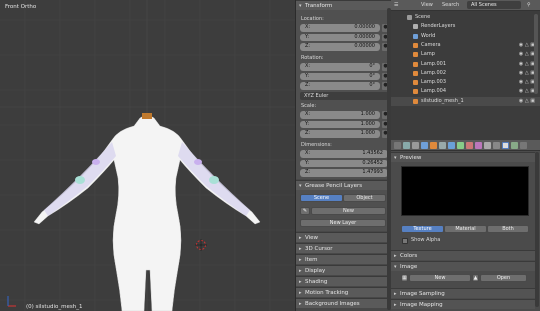  I want to click on data-tab-icon, so click(460, 145).